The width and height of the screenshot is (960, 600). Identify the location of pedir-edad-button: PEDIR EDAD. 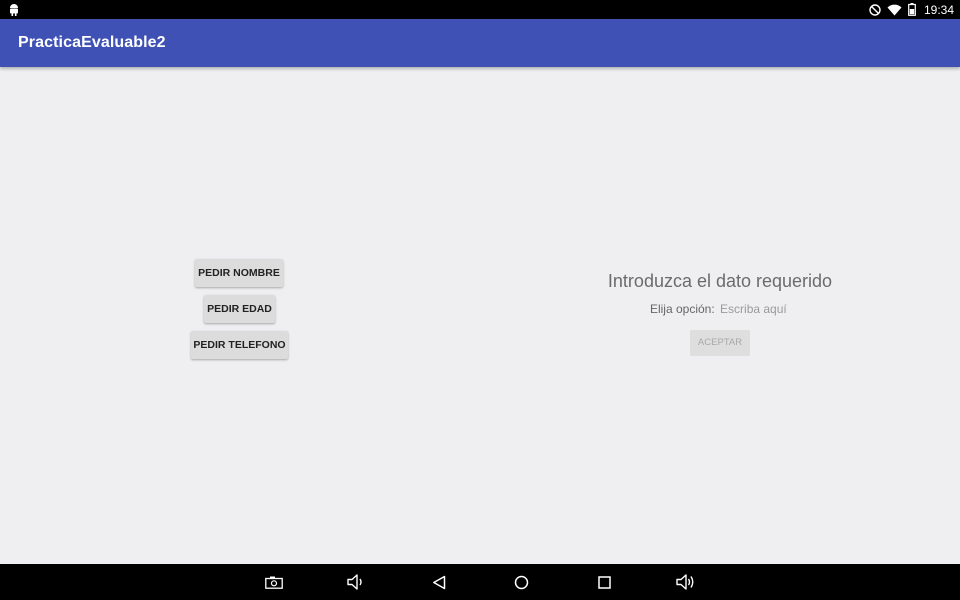
(239, 309).